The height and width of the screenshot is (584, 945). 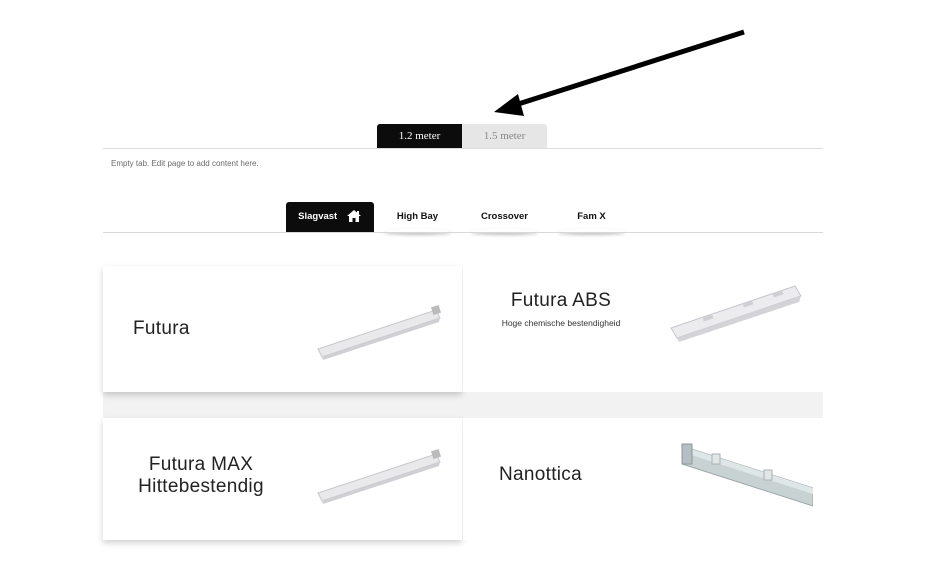 I want to click on product-title: Futura, so click(x=161, y=328).